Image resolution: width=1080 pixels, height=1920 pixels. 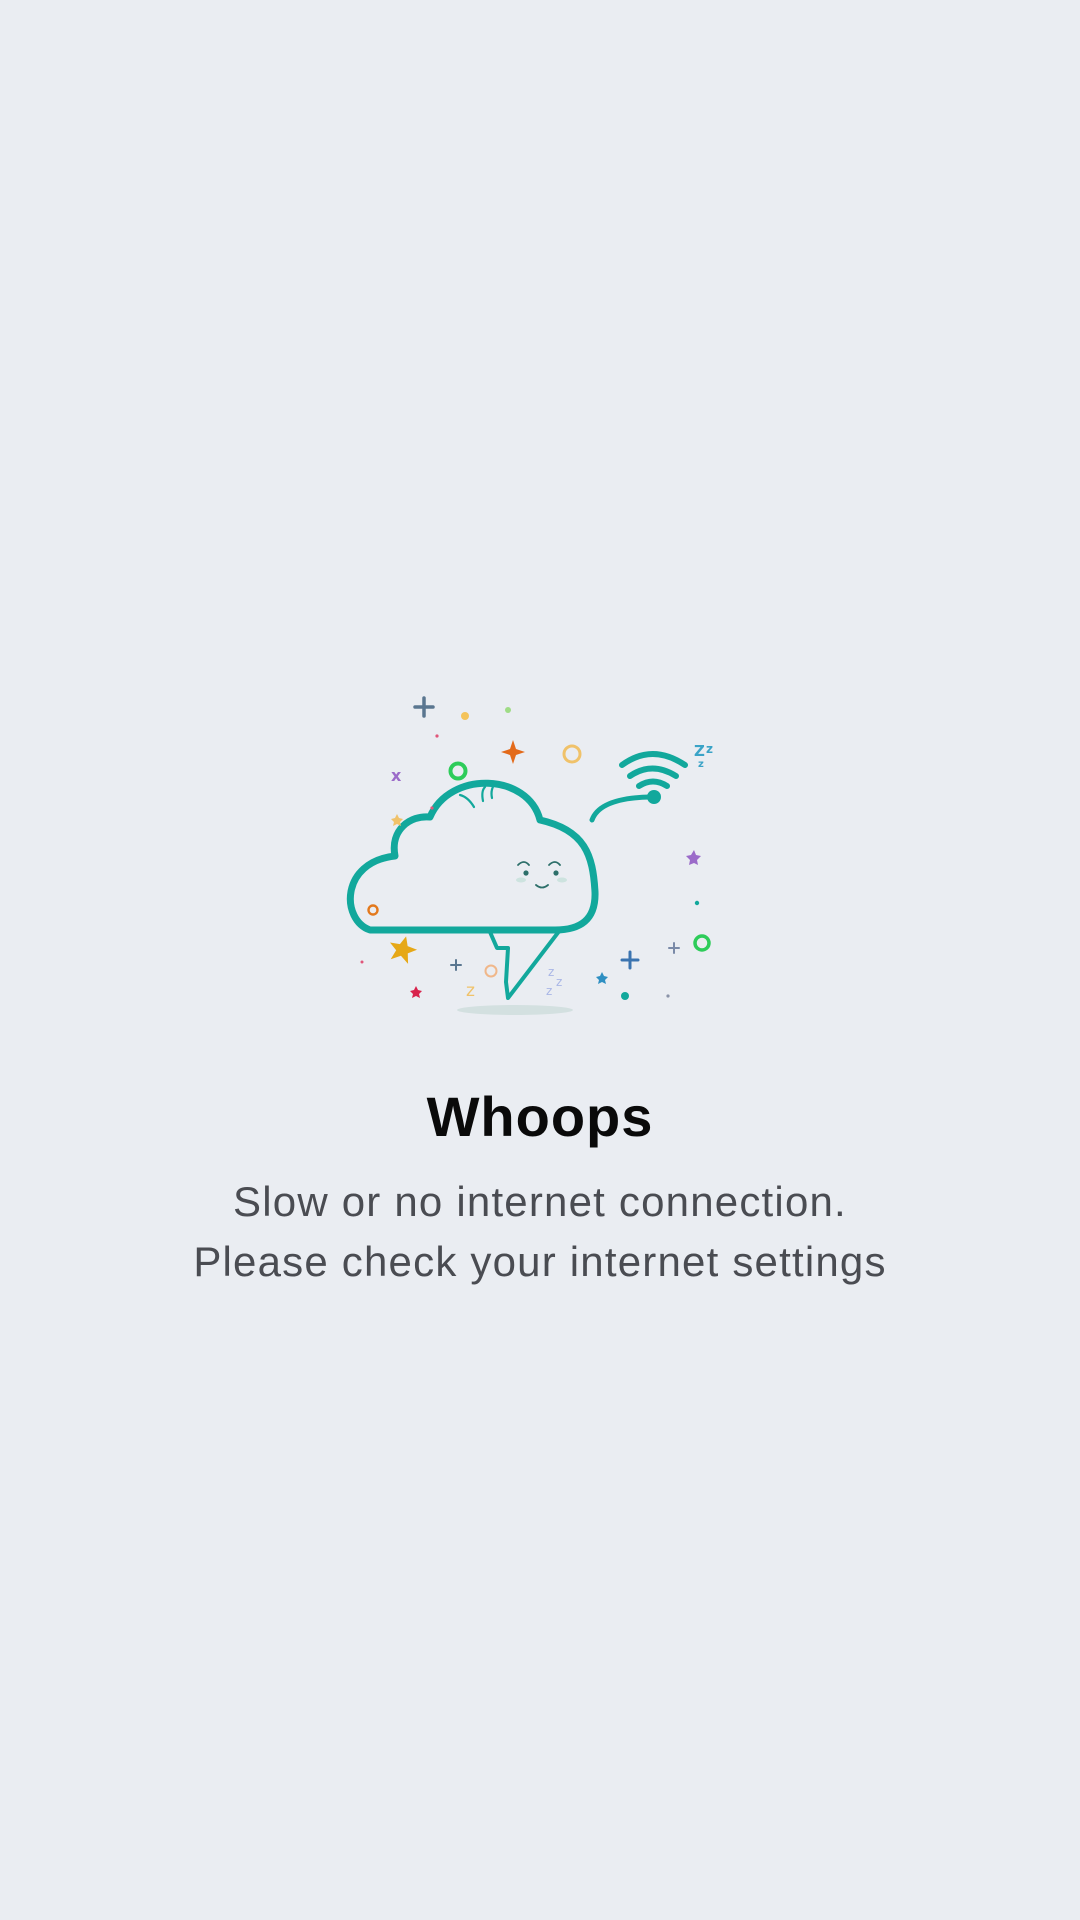 What do you see at coordinates (699, 751) in the screenshot?
I see `svg-text: Z` at bounding box center [699, 751].